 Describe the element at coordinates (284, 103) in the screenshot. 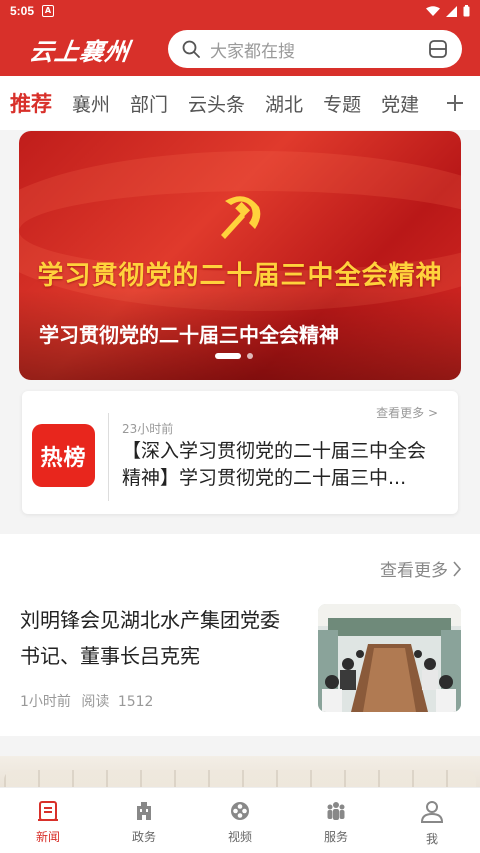

I see `tab-hubei: 湖北` at that location.